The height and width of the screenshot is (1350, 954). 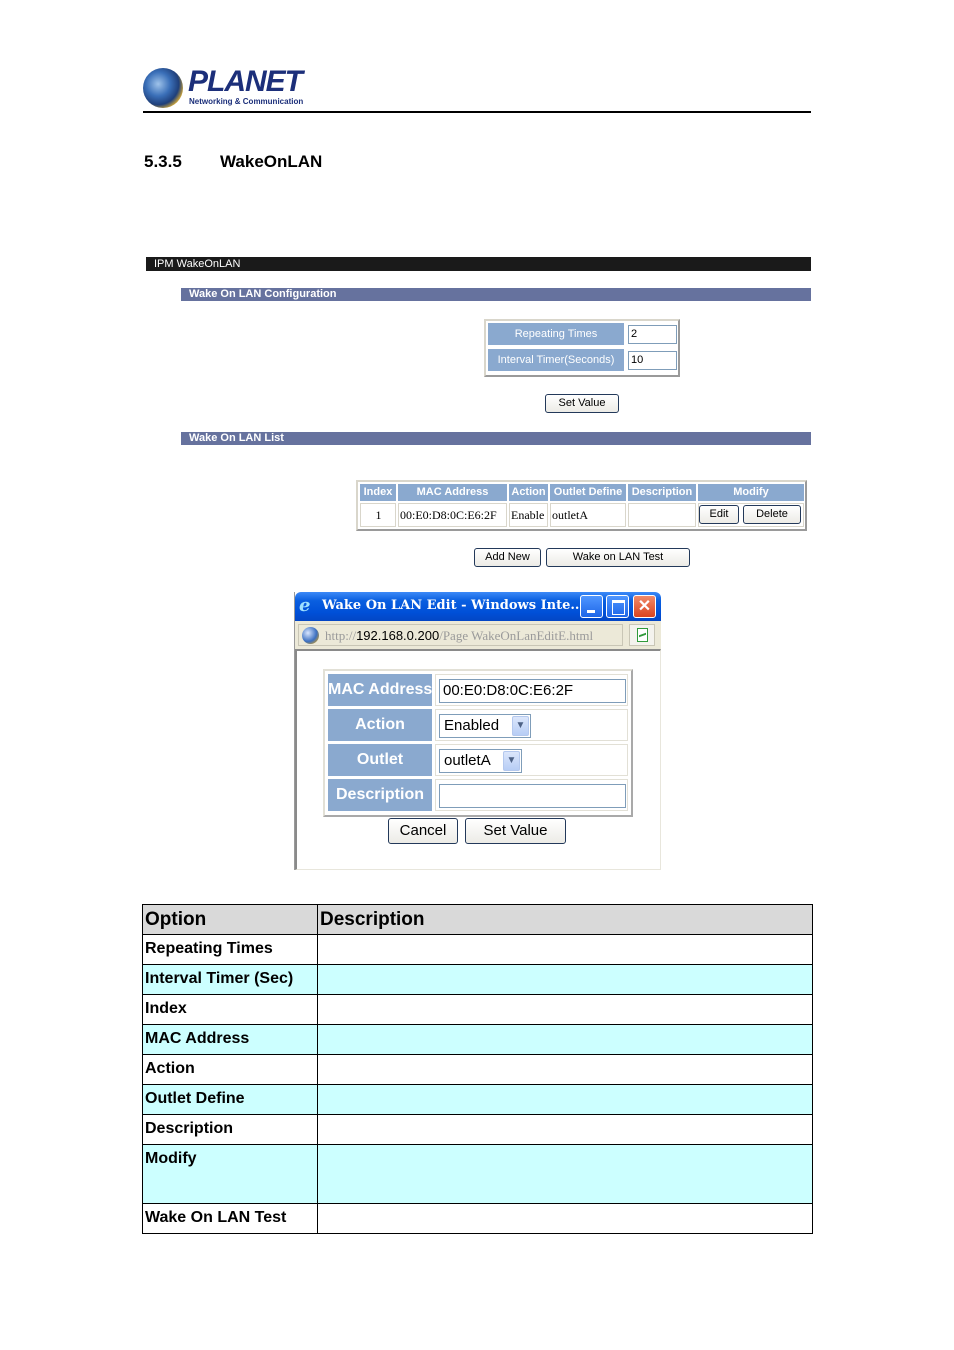 I want to click on table-row: Interval Timer (Sec), so click(x=477, y=979).